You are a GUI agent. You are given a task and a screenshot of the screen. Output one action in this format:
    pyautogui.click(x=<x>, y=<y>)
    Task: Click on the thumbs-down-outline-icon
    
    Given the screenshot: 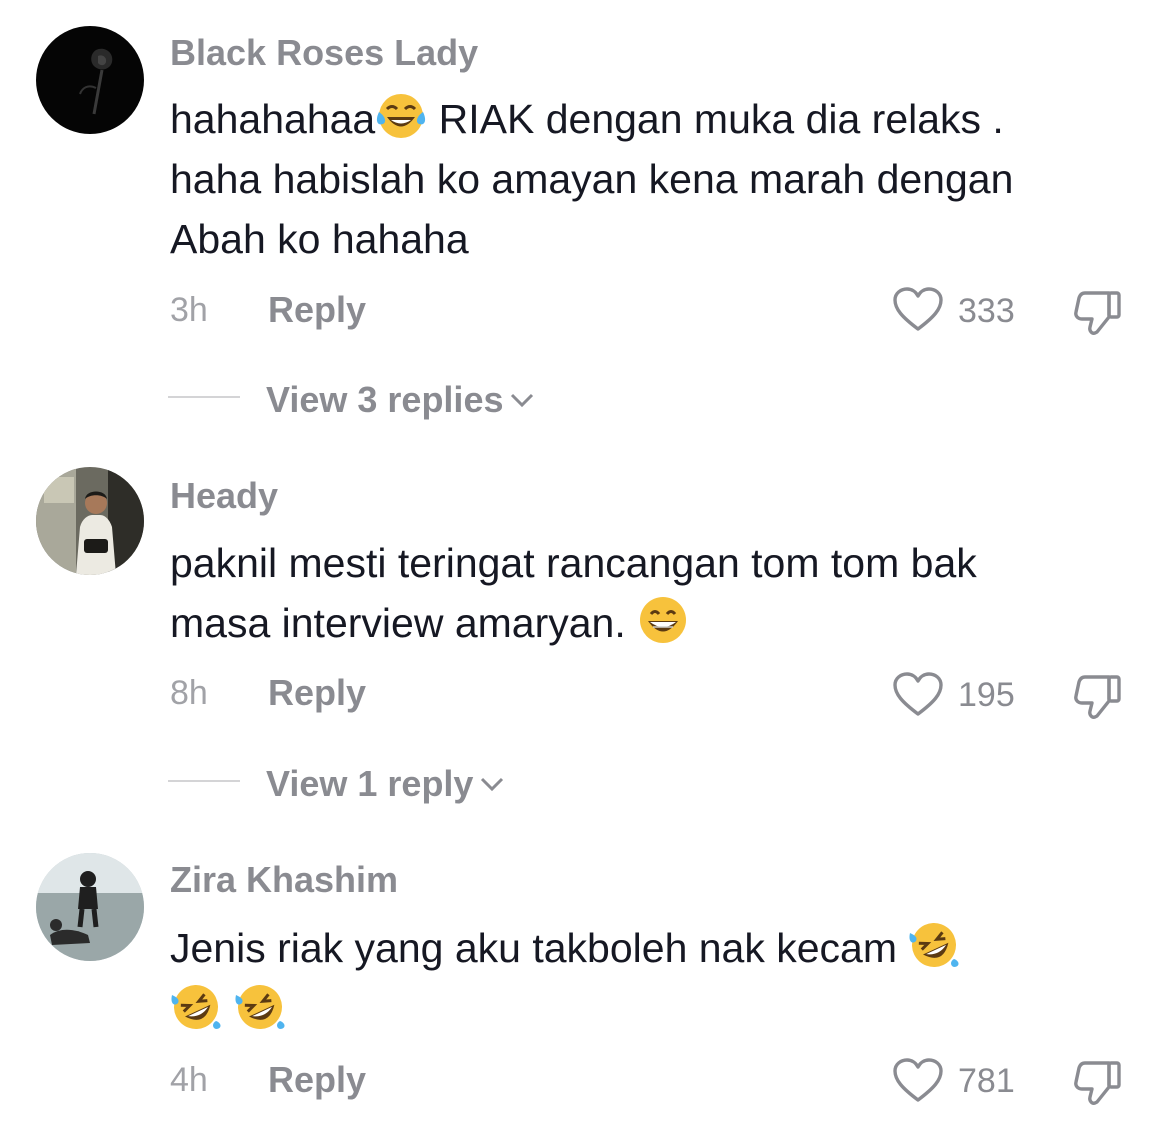 What is the action you would take?
    pyautogui.click(x=1098, y=1082)
    